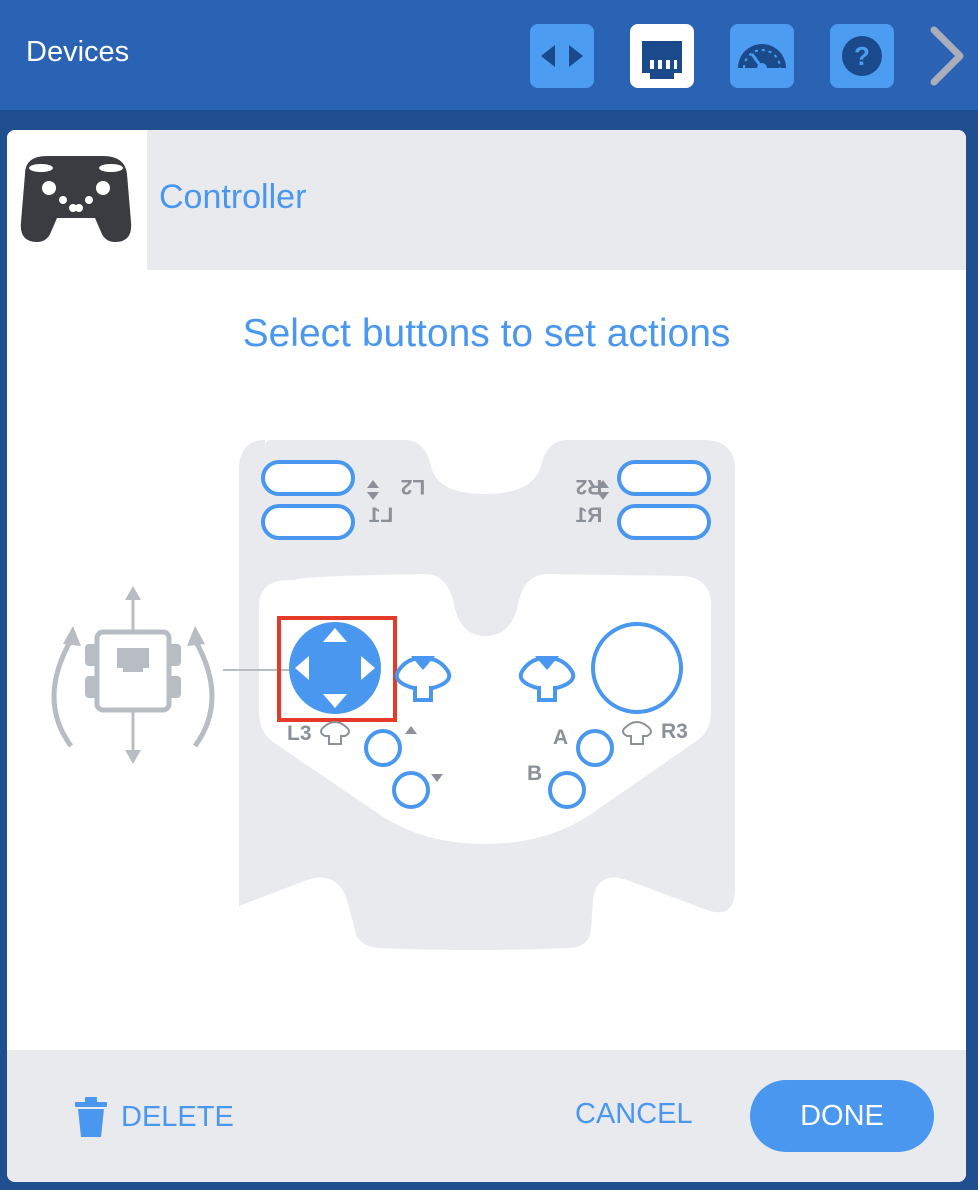 This screenshot has height=1190, width=978. I want to click on code-button, so click(562, 56).